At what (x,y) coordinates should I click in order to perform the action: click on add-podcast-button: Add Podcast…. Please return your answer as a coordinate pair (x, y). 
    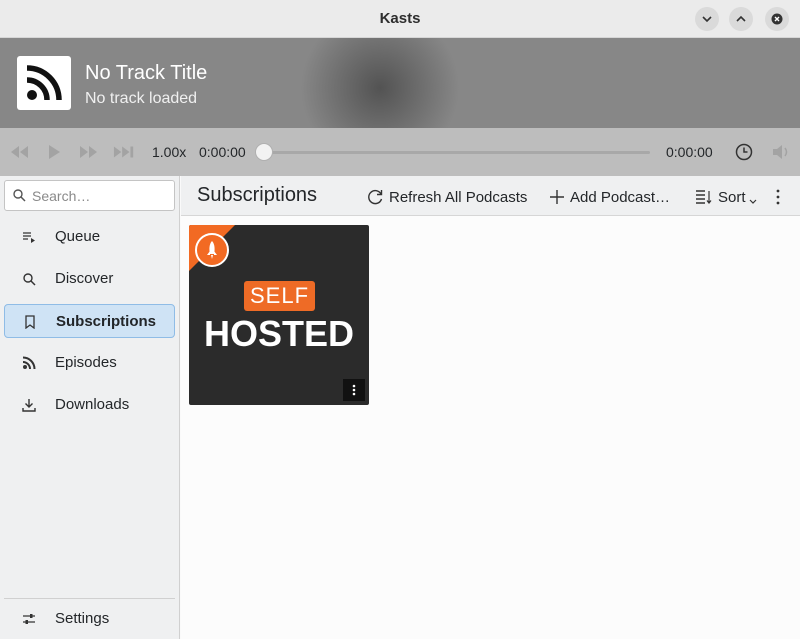
    Looking at the image, I should click on (609, 197).